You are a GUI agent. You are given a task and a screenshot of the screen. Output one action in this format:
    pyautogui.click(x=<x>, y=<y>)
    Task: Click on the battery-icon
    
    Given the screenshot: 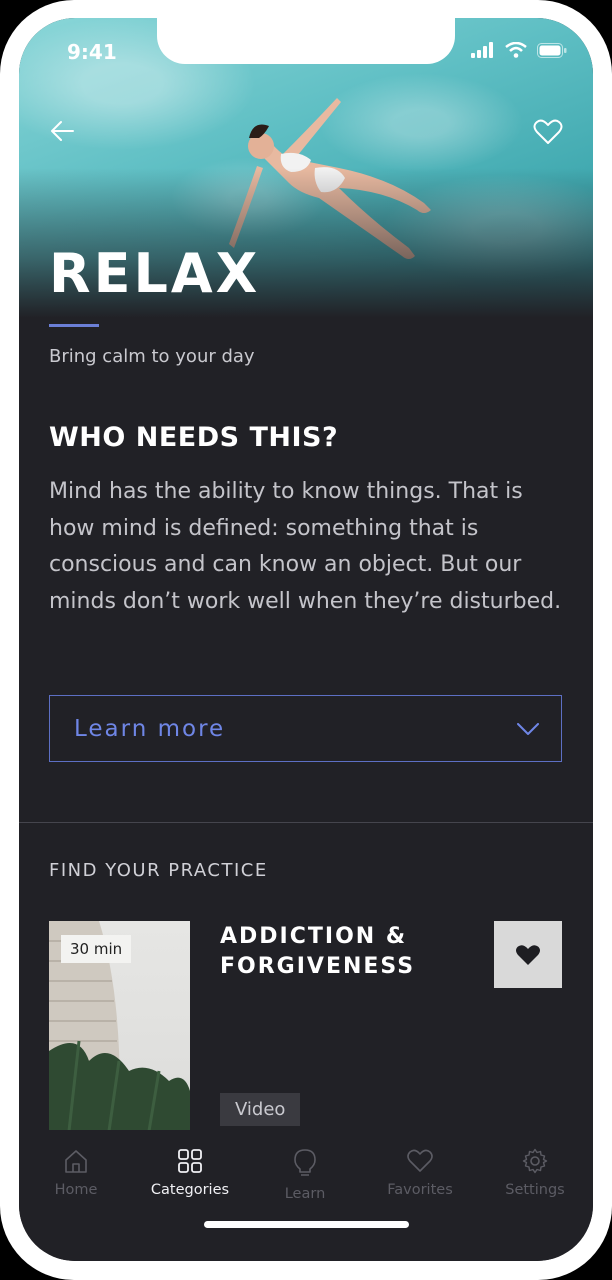 What is the action you would take?
    pyautogui.click(x=552, y=50)
    